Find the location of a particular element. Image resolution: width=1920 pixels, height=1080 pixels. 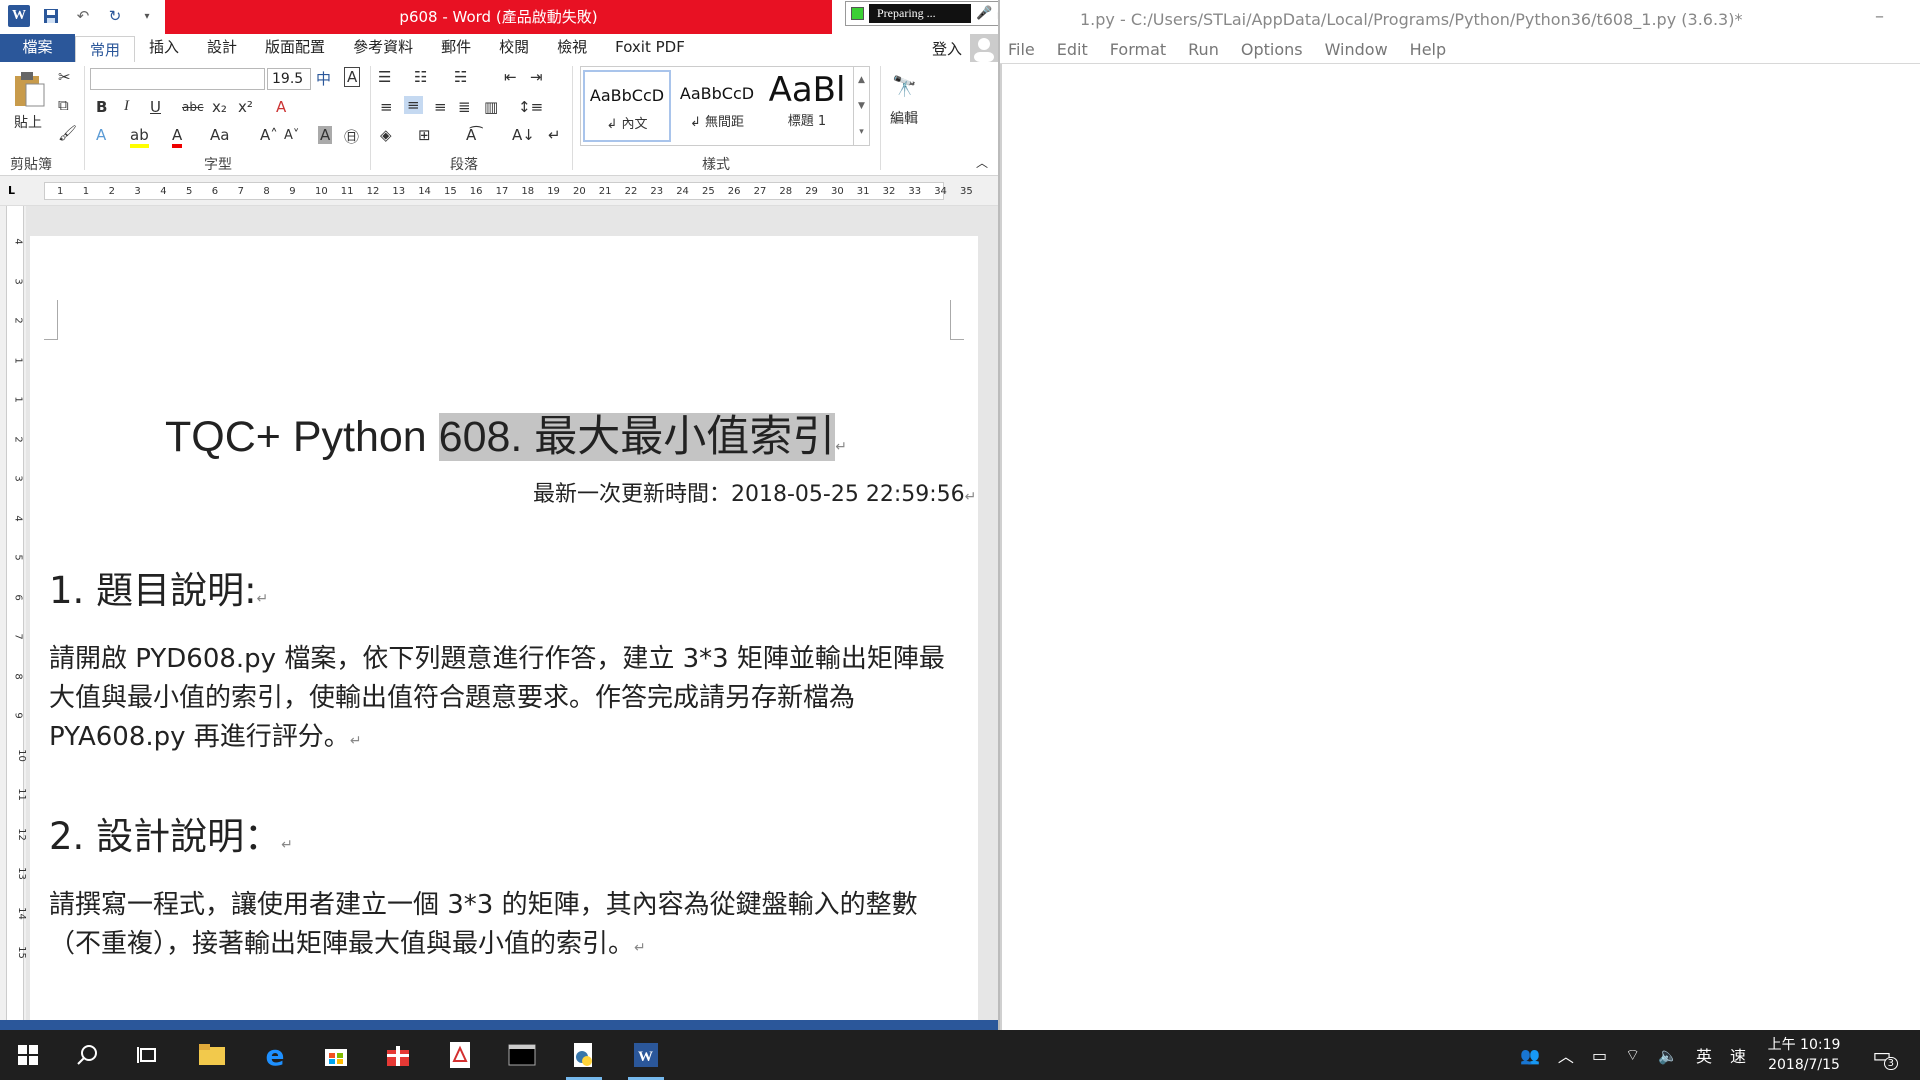

heading-2: 2. 設計說明：↵ is located at coordinates (171, 833).